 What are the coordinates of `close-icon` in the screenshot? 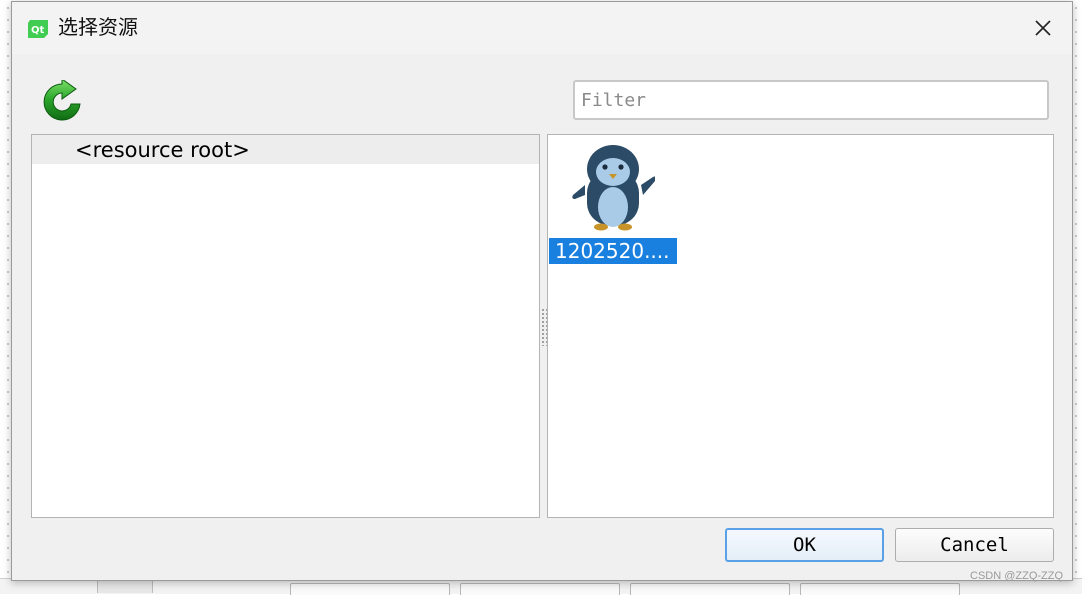 It's located at (1043, 28).